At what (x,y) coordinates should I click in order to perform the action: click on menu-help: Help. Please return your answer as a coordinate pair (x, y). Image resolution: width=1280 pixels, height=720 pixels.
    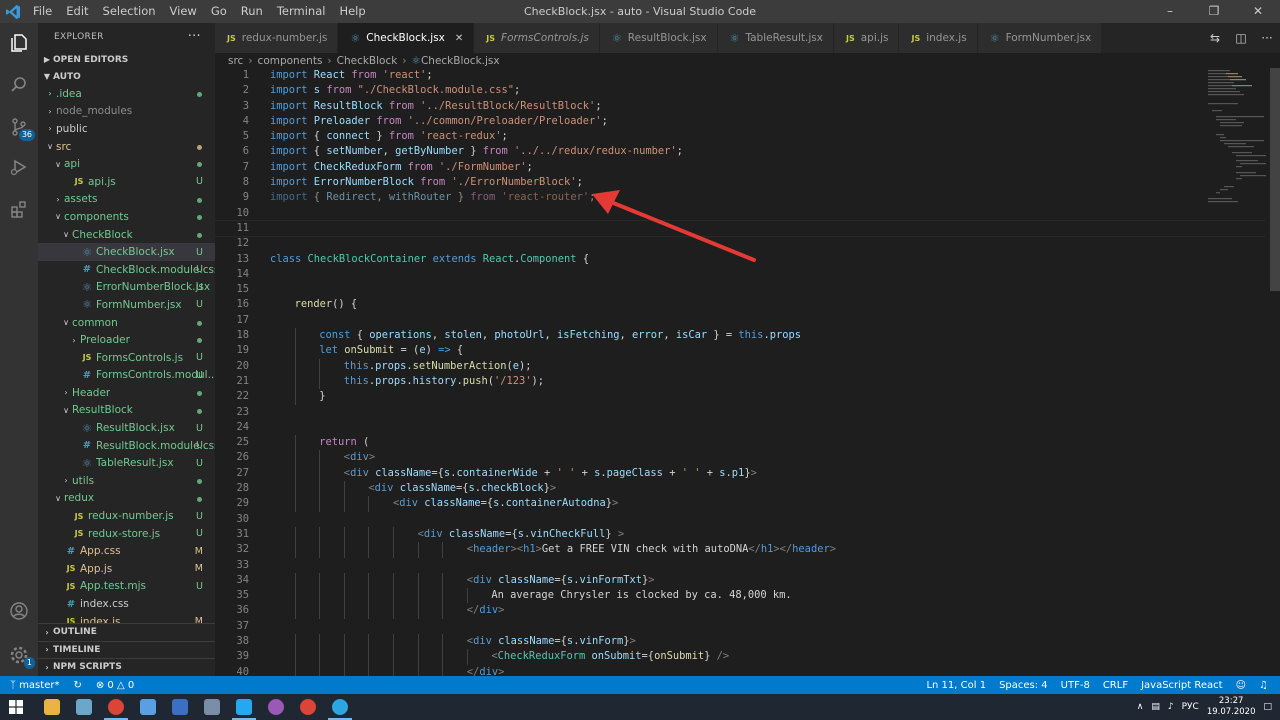
    Looking at the image, I should click on (352, 11).